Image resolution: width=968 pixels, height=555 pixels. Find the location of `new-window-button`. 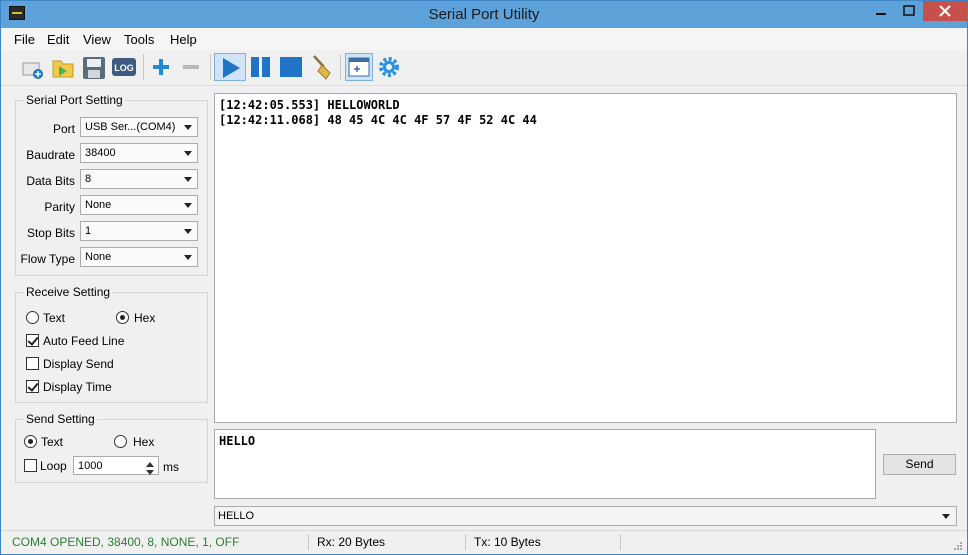

new-window-button is located at coordinates (359, 67).